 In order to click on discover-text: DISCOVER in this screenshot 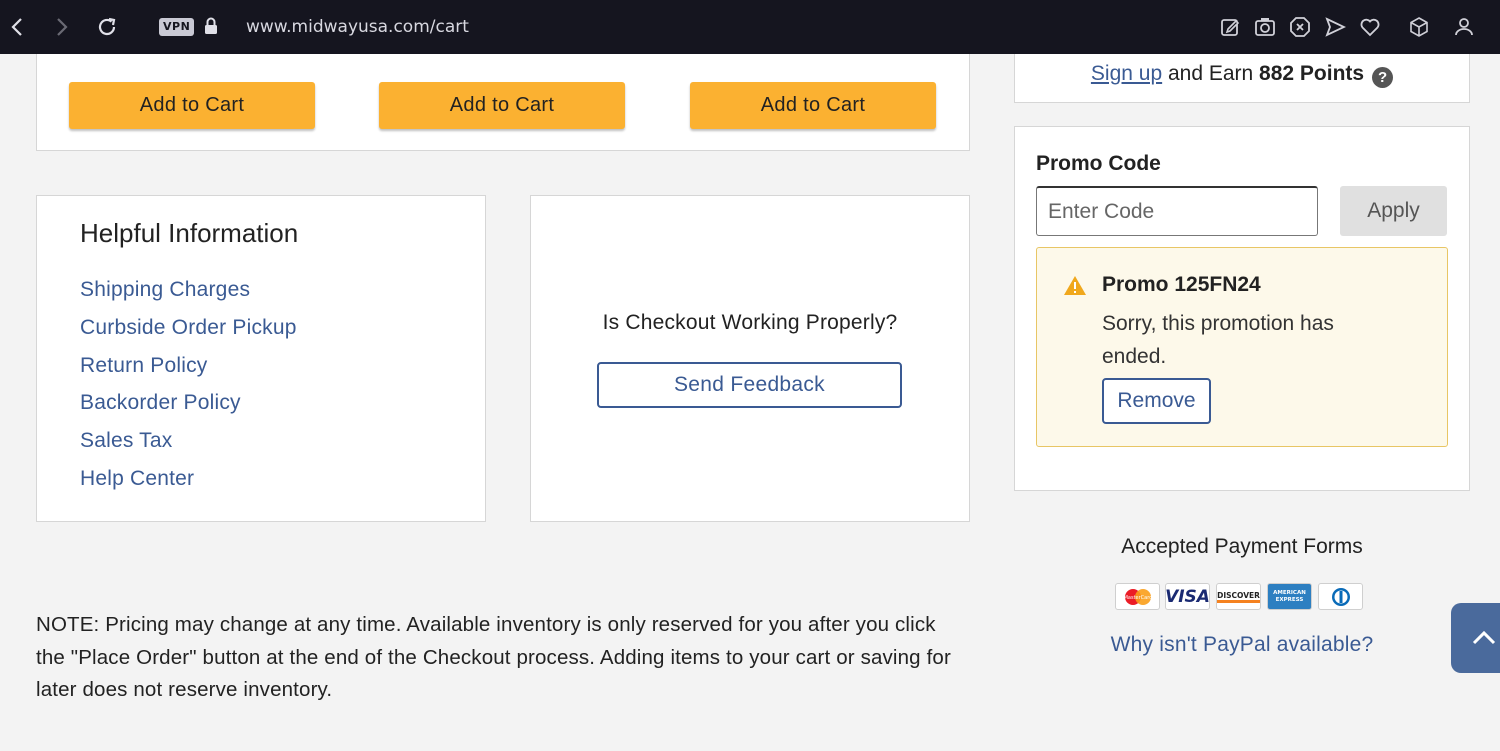, I will do `click(1238, 597)`.